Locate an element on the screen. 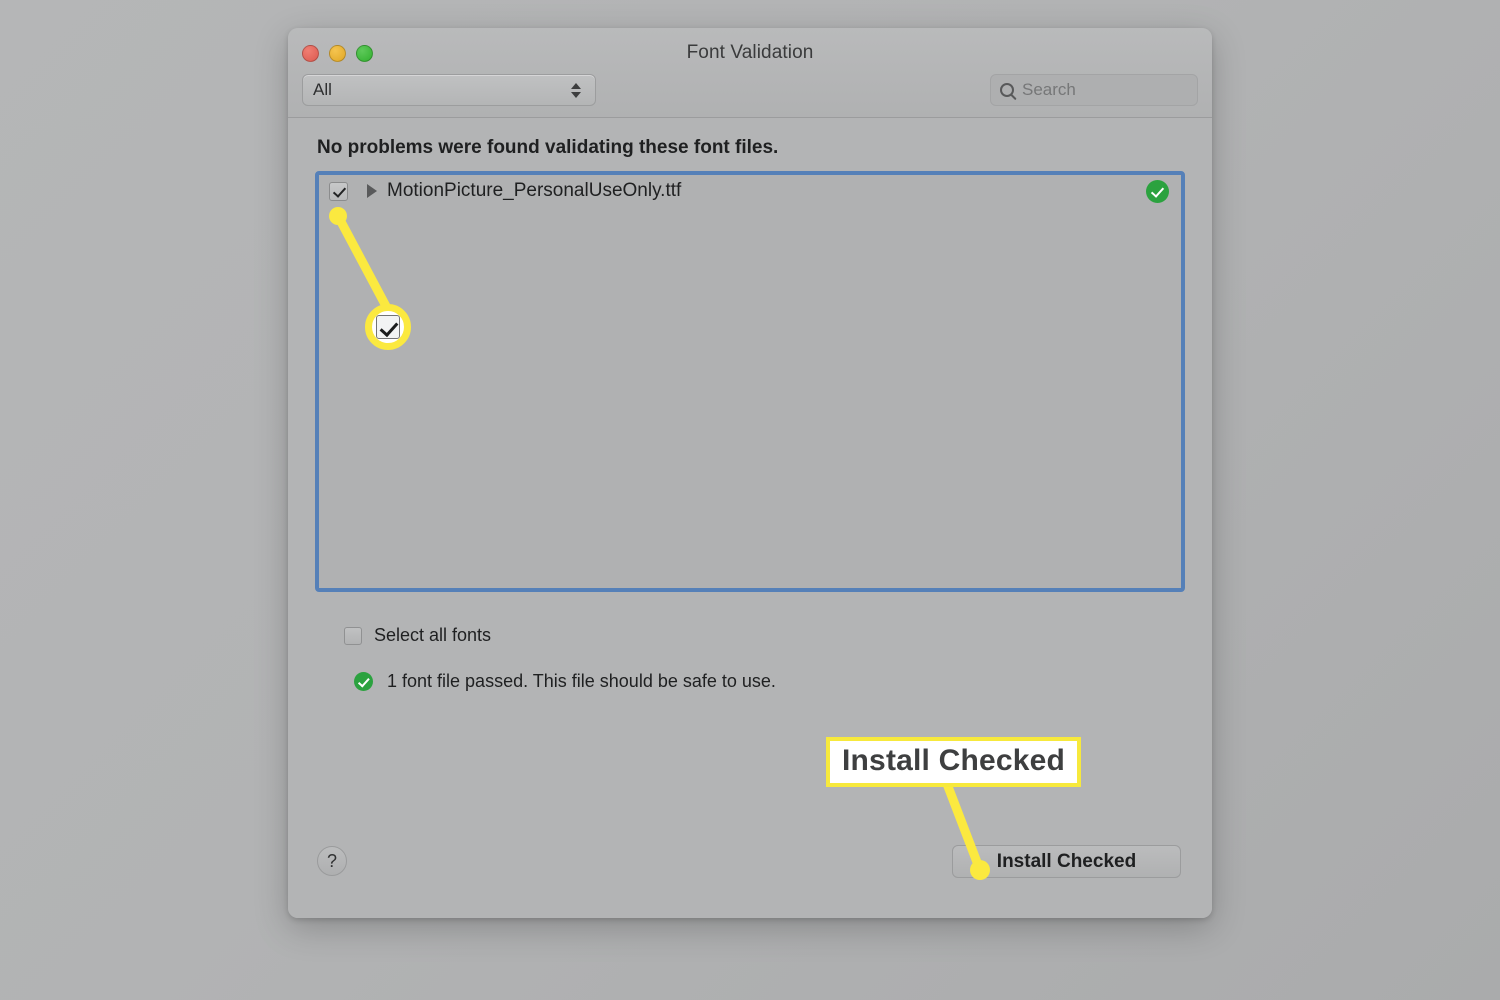 Image resolution: width=1500 pixels, height=1000 pixels. table-row: MotionPicture_PersonalUseOnly.ttf is located at coordinates (750, 191).